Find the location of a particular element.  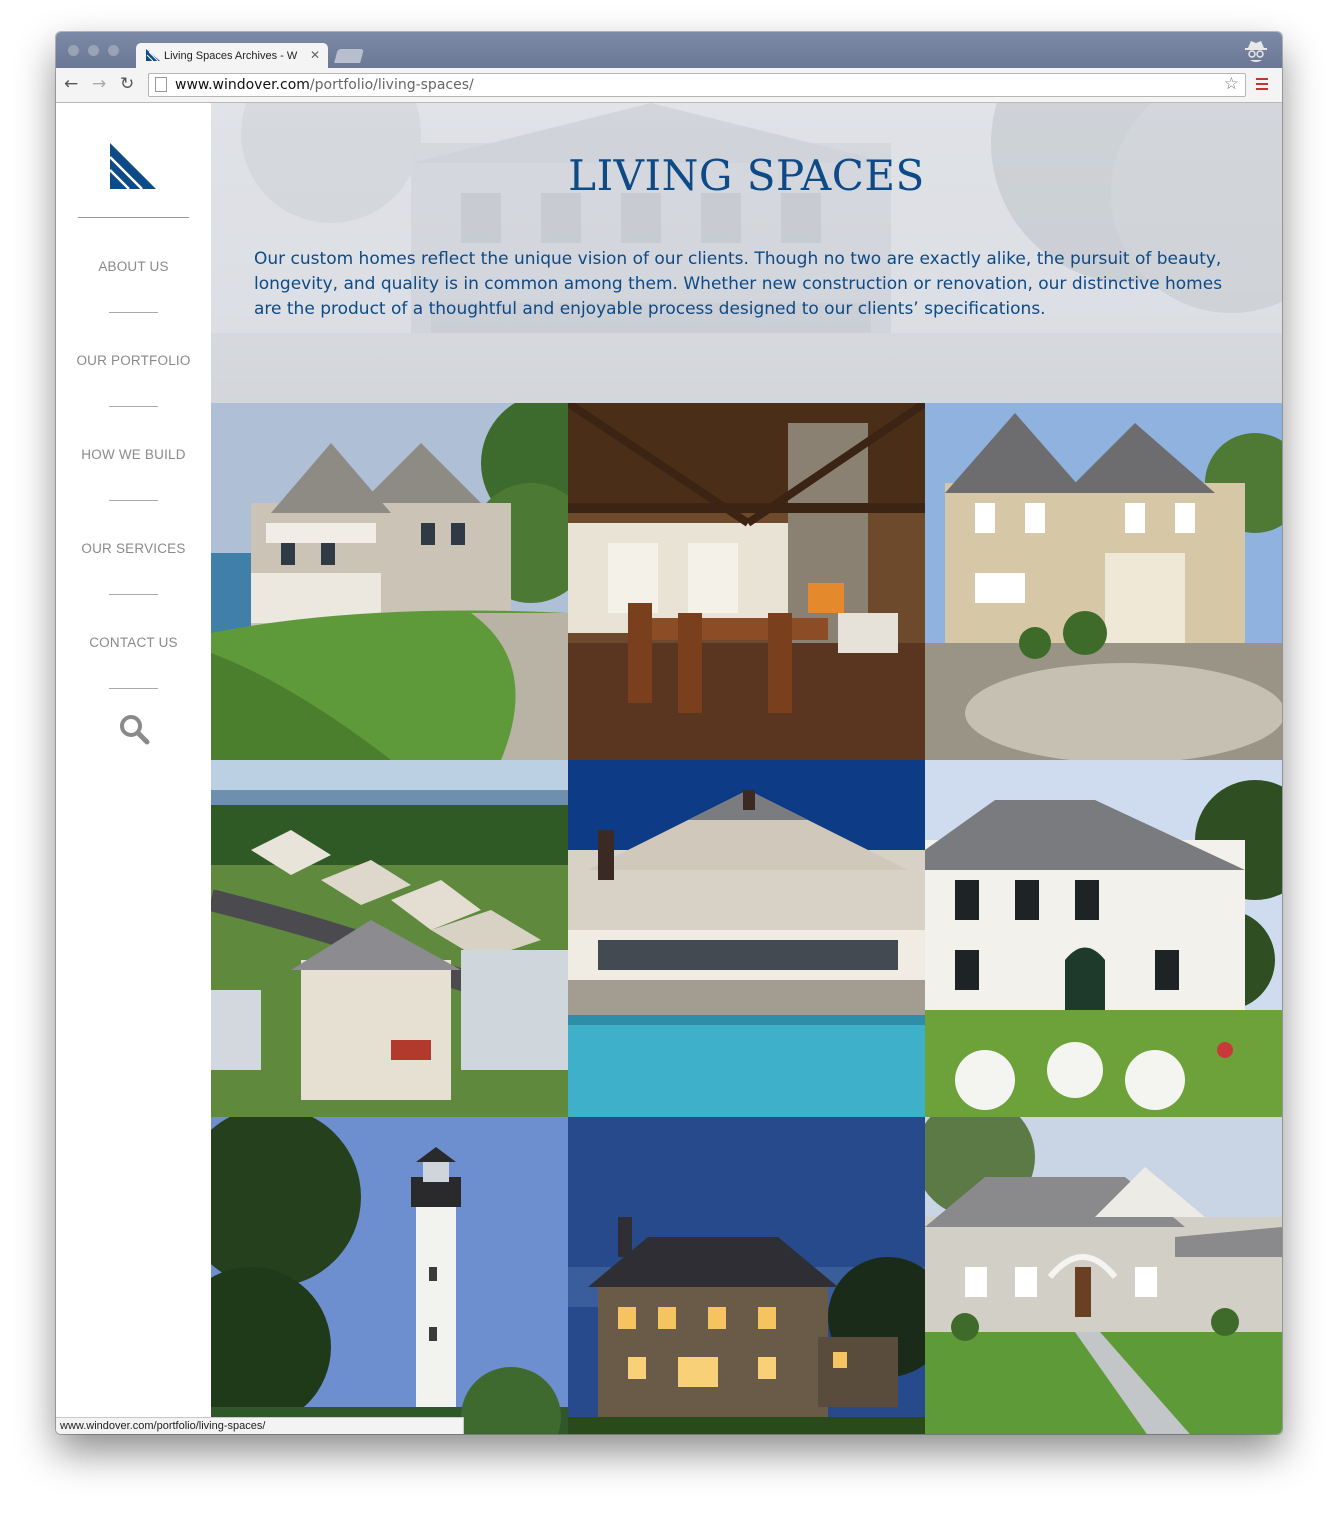

new-tab-button is located at coordinates (349, 56).